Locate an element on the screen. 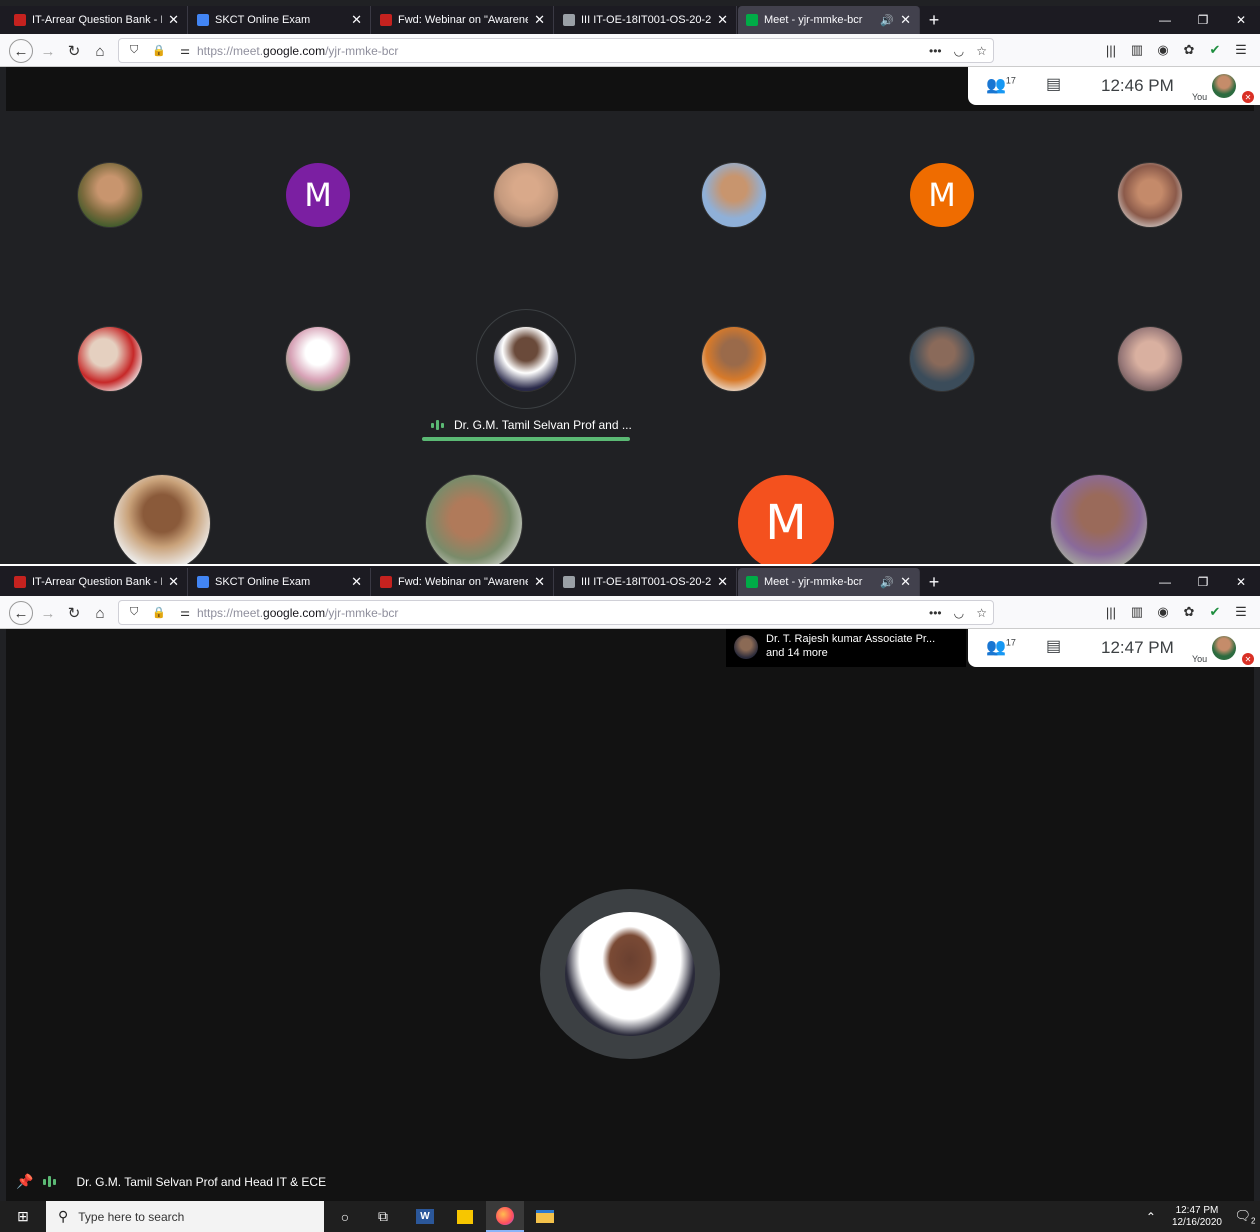 This screenshot has height=1232, width=1260. file-explorer-icon is located at coordinates (545, 1216).